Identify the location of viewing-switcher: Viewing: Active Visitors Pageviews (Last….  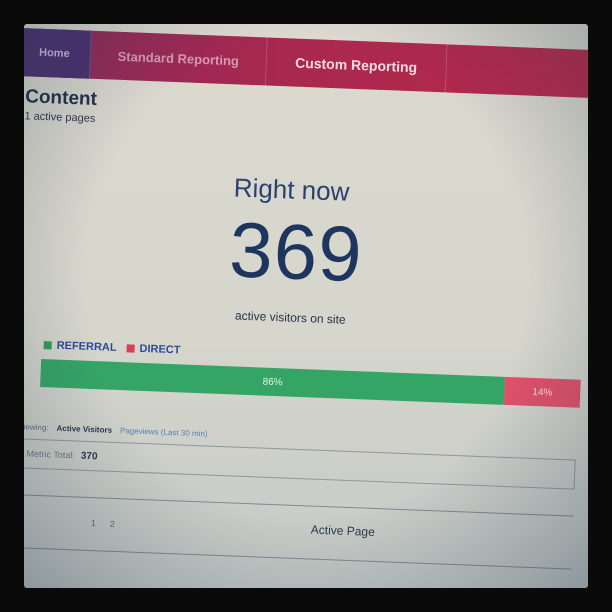
(116, 430).